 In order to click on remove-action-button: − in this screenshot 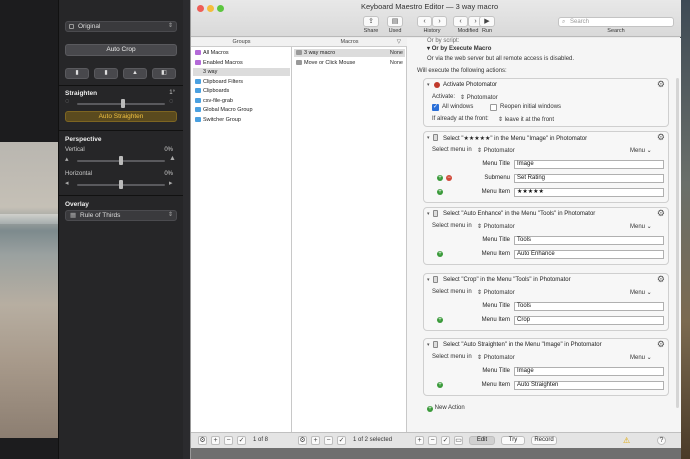, I will do `click(432, 440)`.